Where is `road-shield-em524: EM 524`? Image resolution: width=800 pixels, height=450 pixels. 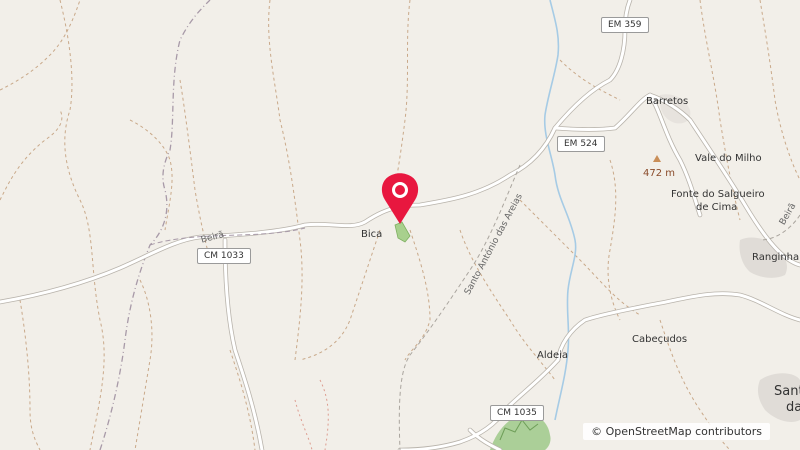 road-shield-em524: EM 524 is located at coordinates (581, 144).